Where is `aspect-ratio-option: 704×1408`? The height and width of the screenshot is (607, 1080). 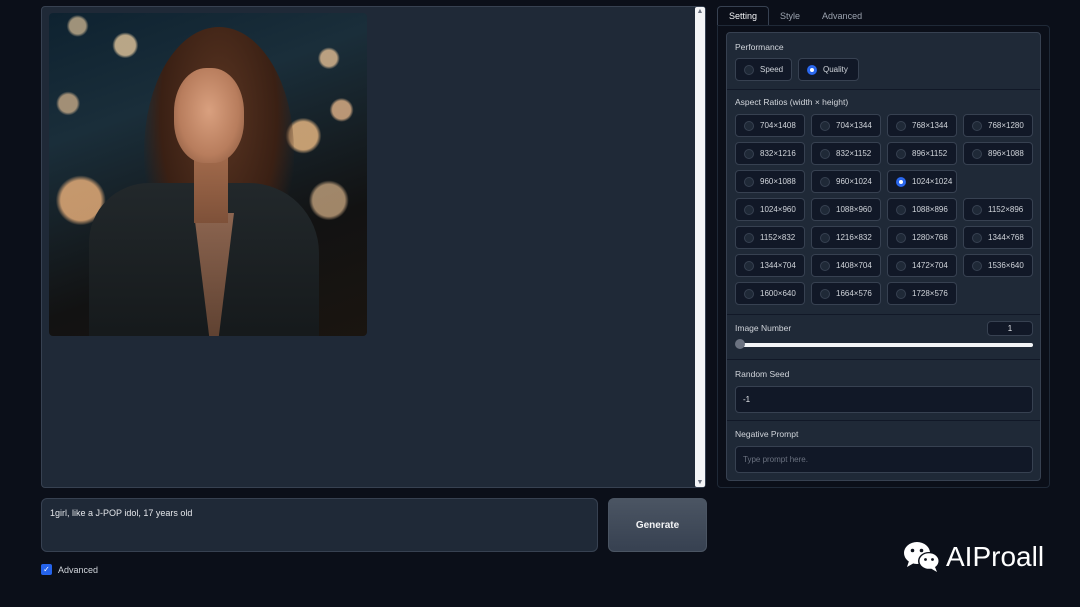
aspect-ratio-option: 704×1408 is located at coordinates (770, 125).